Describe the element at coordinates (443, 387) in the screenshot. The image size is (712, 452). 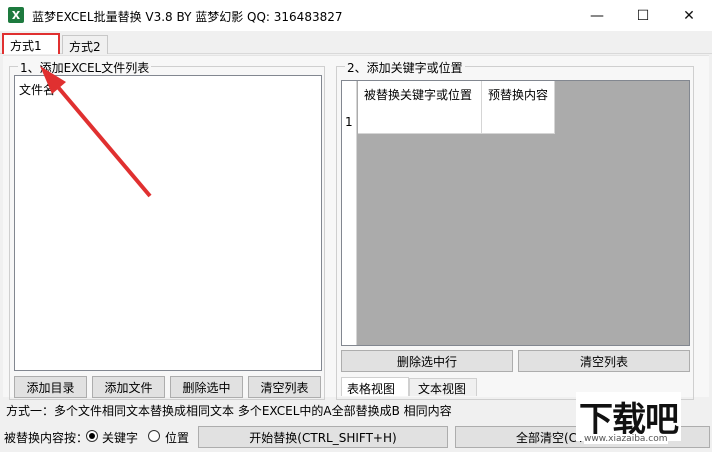
I see `tab-text-view: 文本视图` at that location.